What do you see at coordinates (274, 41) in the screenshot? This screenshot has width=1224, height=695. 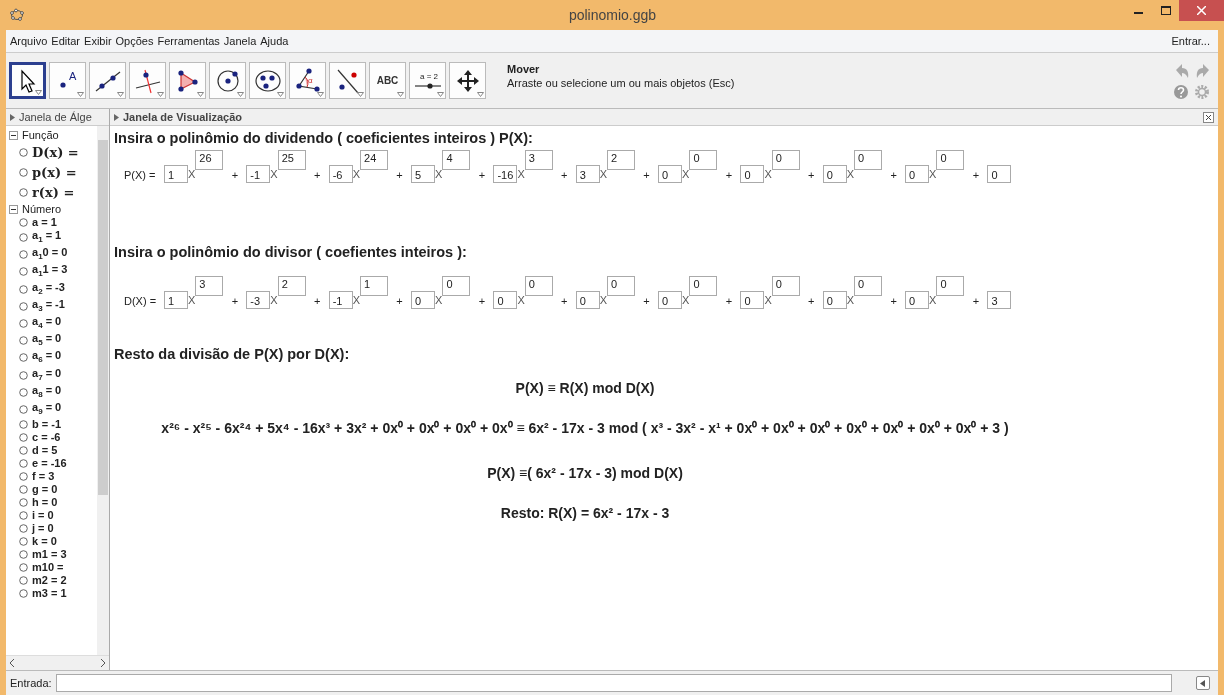 I see `menu-item: Ajuda` at bounding box center [274, 41].